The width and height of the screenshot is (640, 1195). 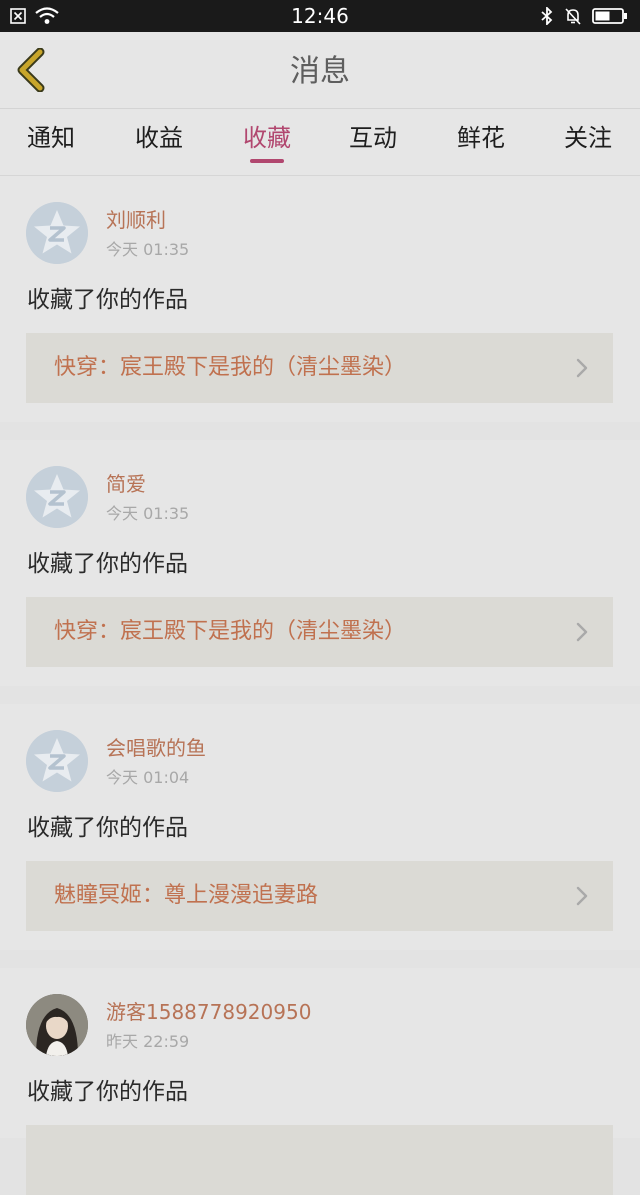 I want to click on message-time: 昨天 22:59, so click(x=148, y=1041).